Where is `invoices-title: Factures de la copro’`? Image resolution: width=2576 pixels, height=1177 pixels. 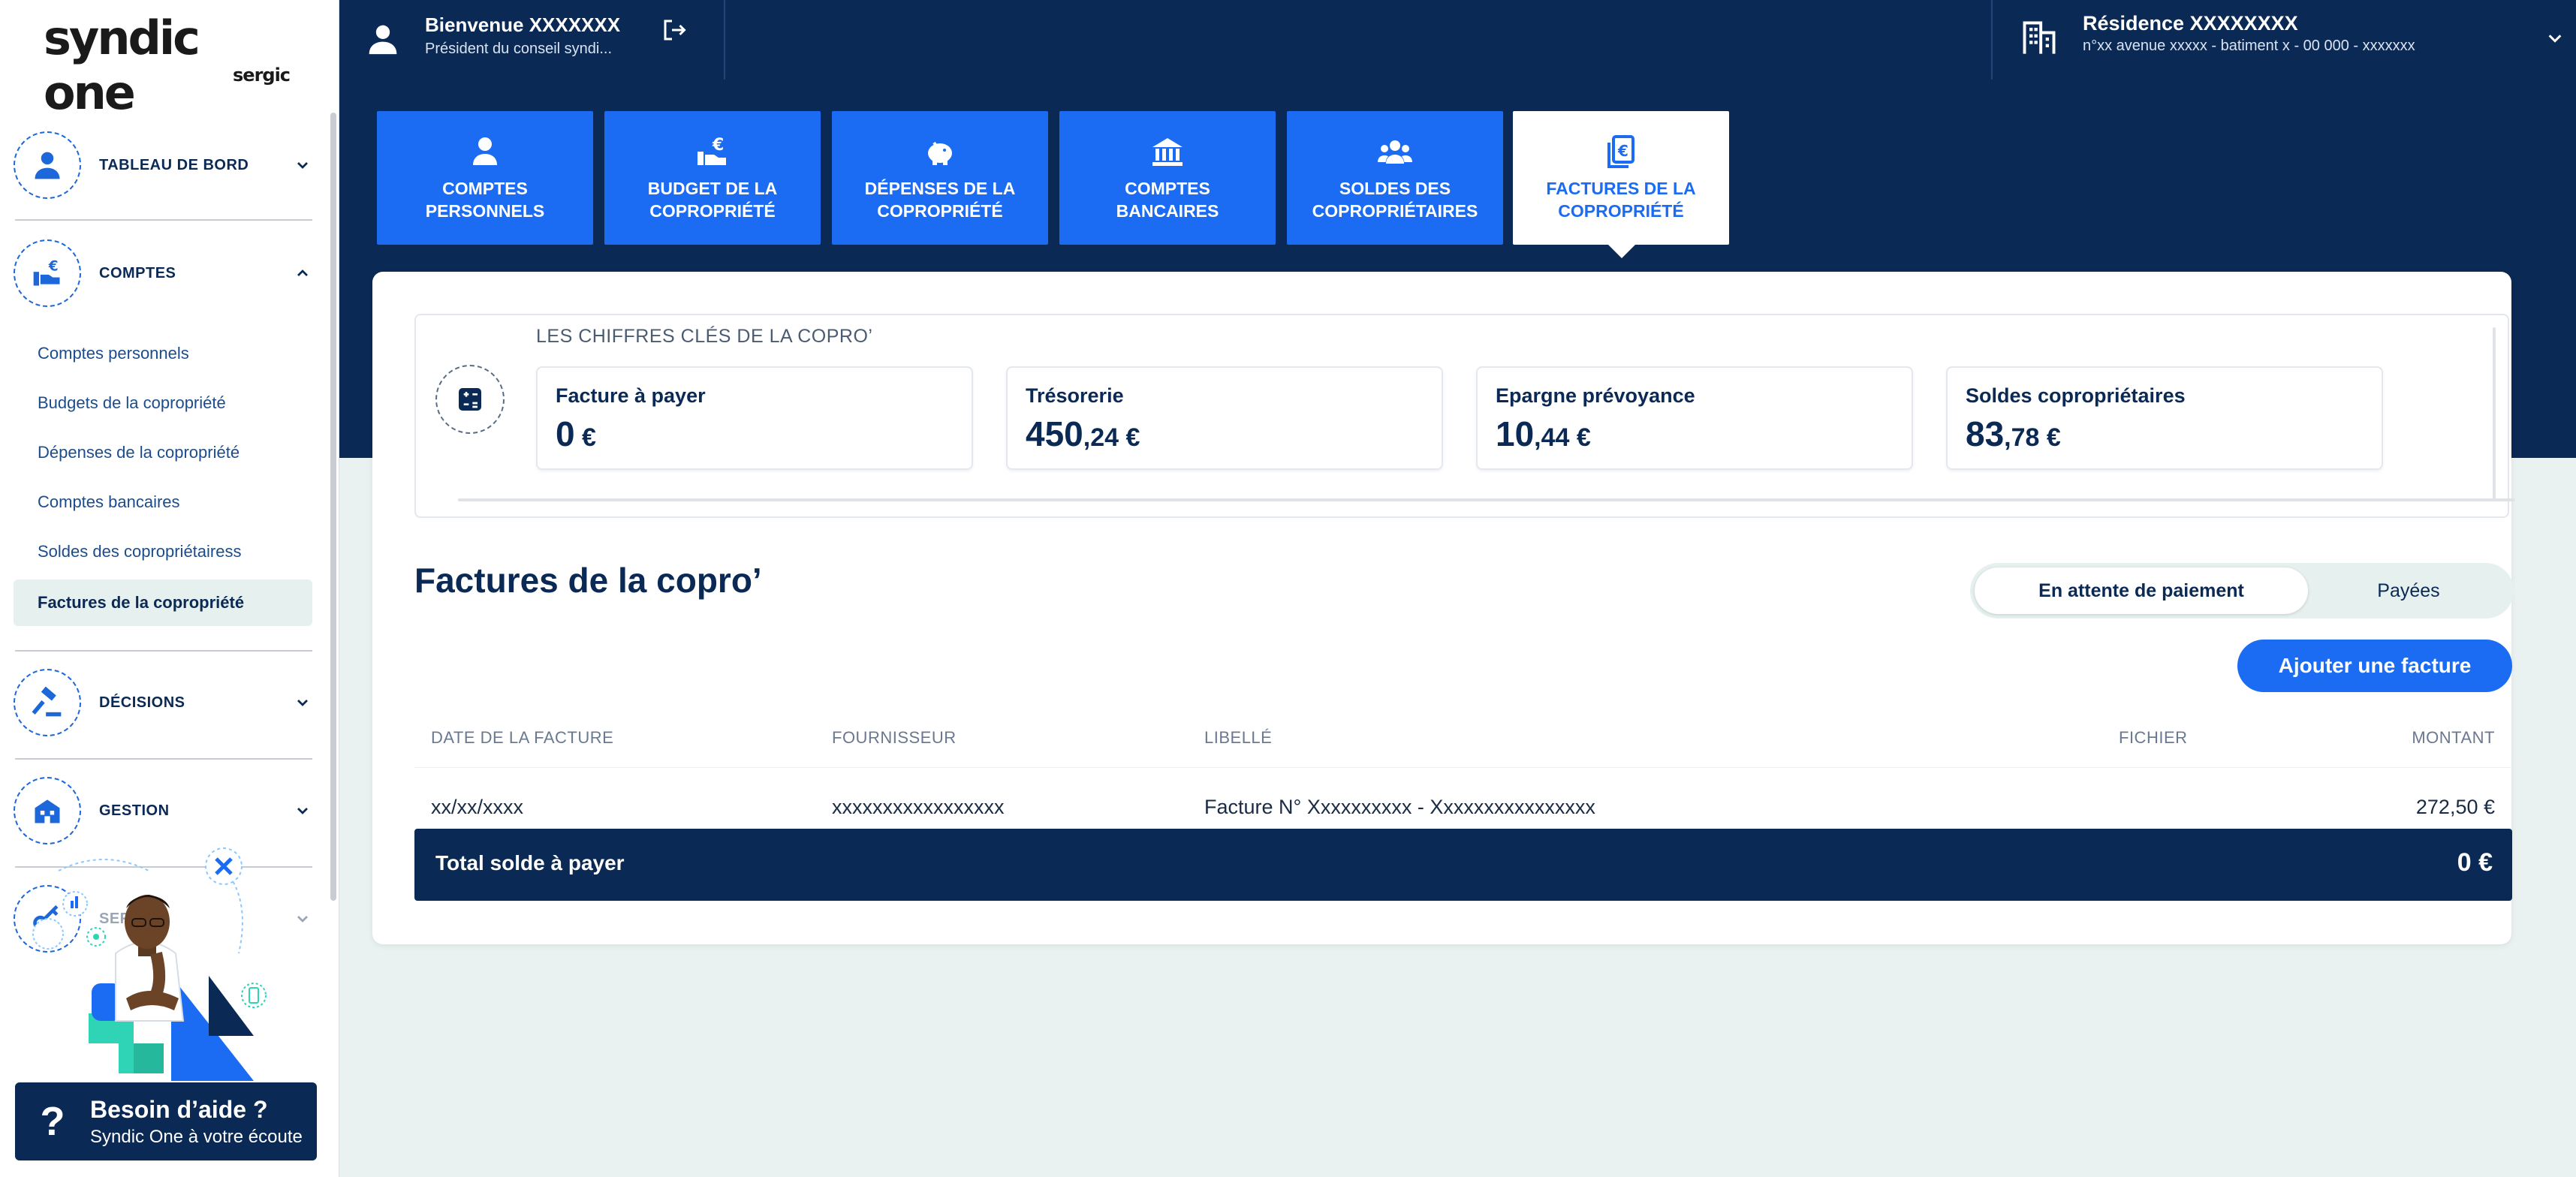 invoices-title: Factures de la copro’ is located at coordinates (588, 580).